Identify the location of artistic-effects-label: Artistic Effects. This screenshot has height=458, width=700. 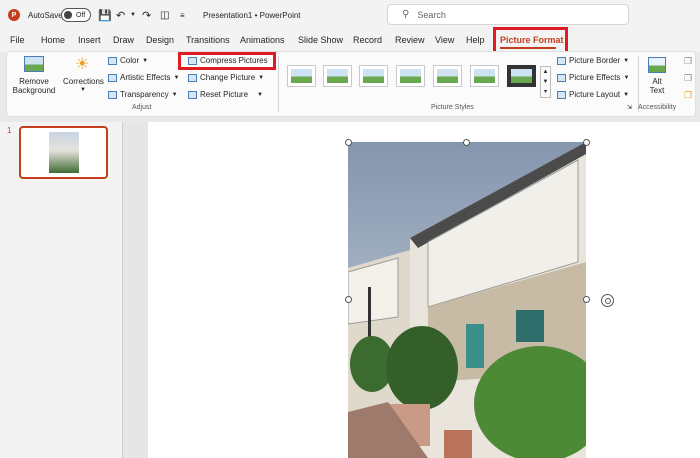
(145, 77).